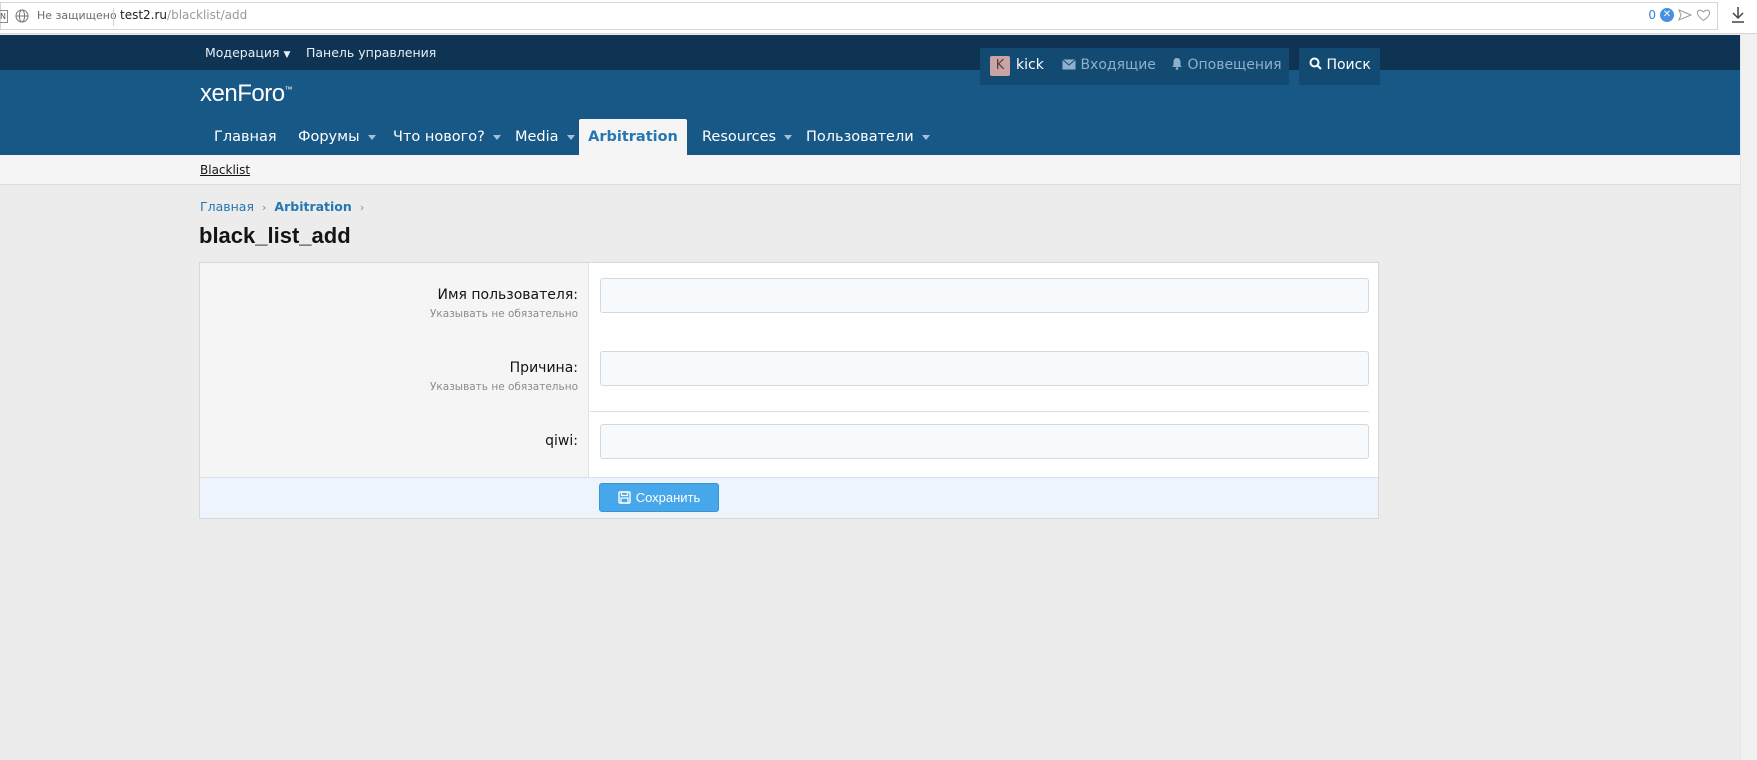 The height and width of the screenshot is (760, 1757). Describe the element at coordinates (77, 15) in the screenshot. I see `security-status: Не защищено` at that location.